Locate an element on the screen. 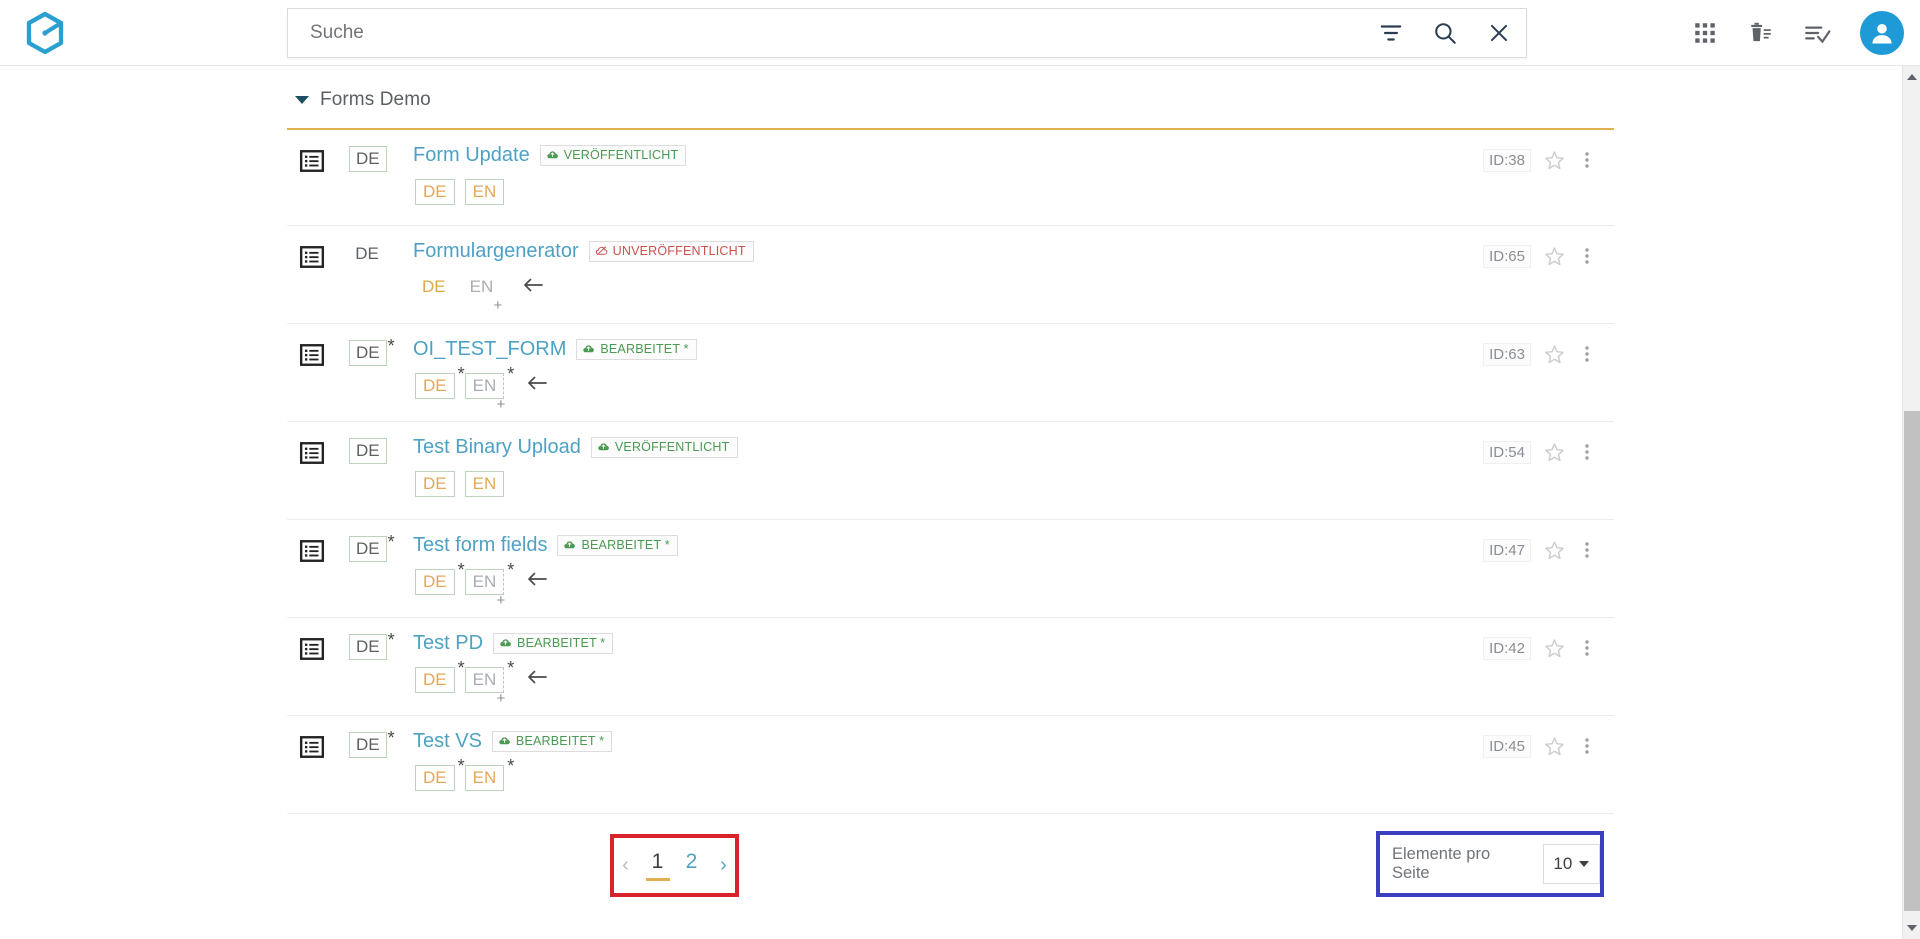 This screenshot has height=939, width=1920. filter-button is located at coordinates (1391, 33).